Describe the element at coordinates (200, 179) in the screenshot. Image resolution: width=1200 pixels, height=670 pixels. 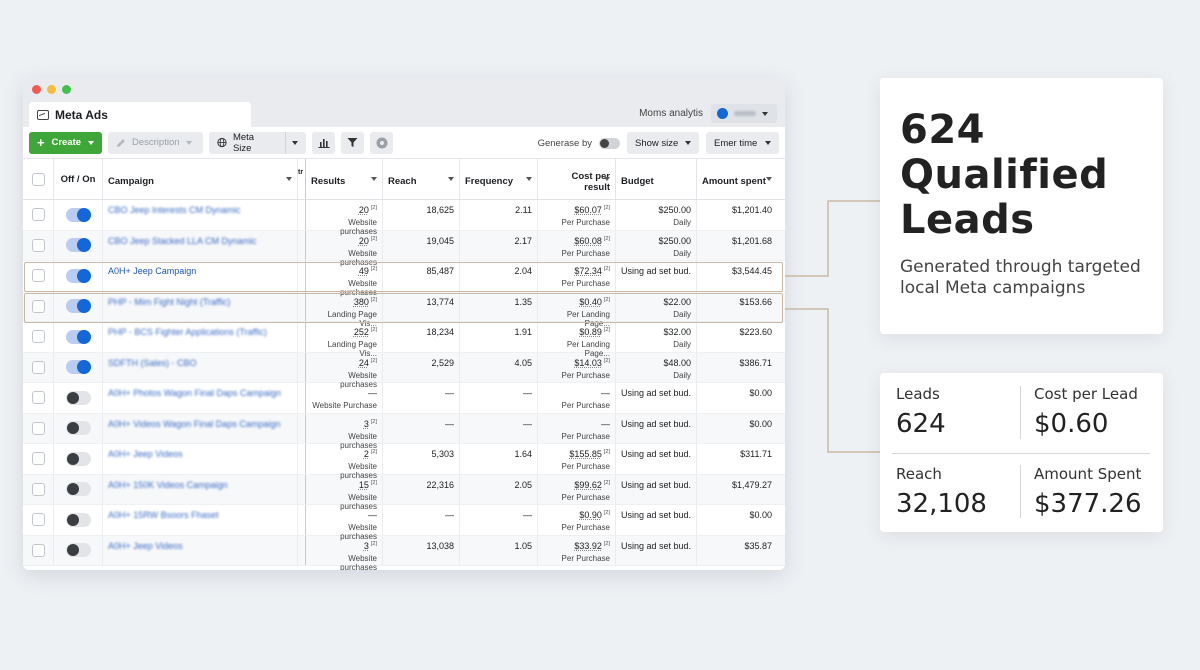
I see `col-campaign: Campaign` at that location.